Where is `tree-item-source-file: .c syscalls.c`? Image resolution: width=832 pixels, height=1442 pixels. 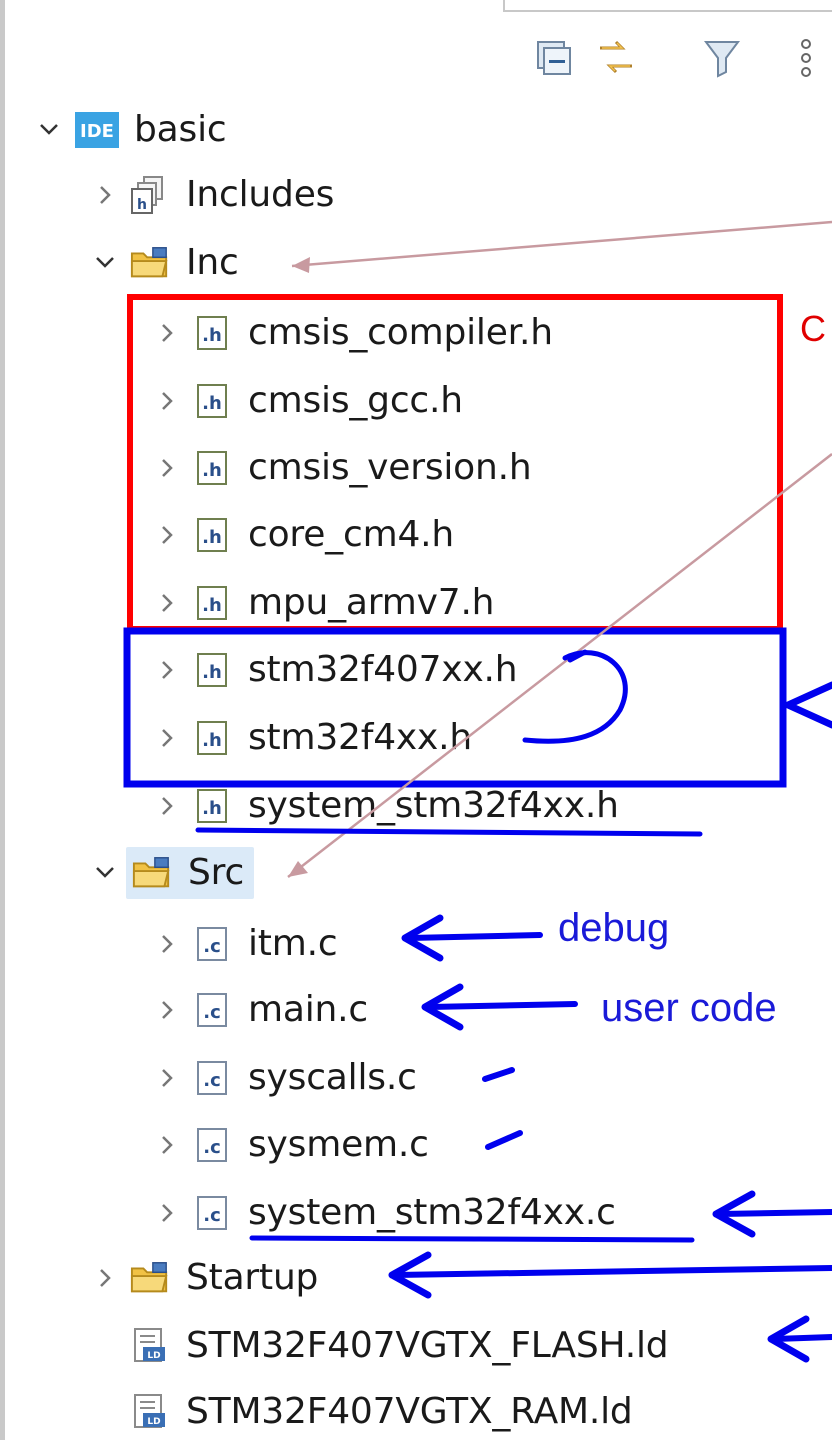
tree-item-source-file: .c syscalls.c is located at coordinates (283, 1078).